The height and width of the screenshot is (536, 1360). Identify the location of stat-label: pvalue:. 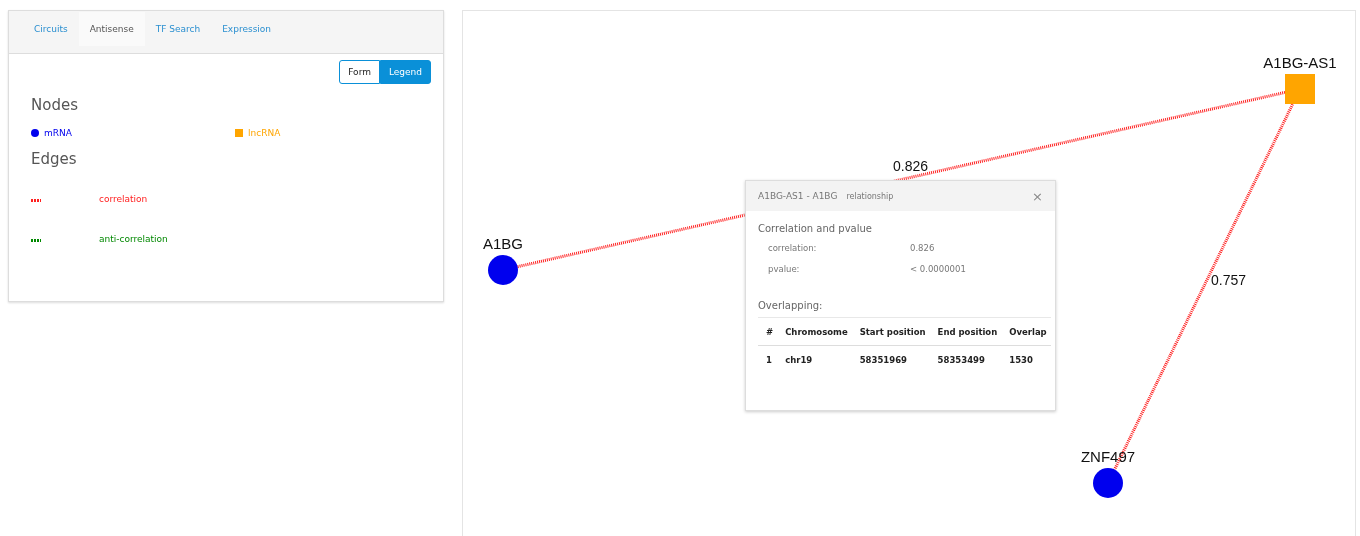
(784, 269).